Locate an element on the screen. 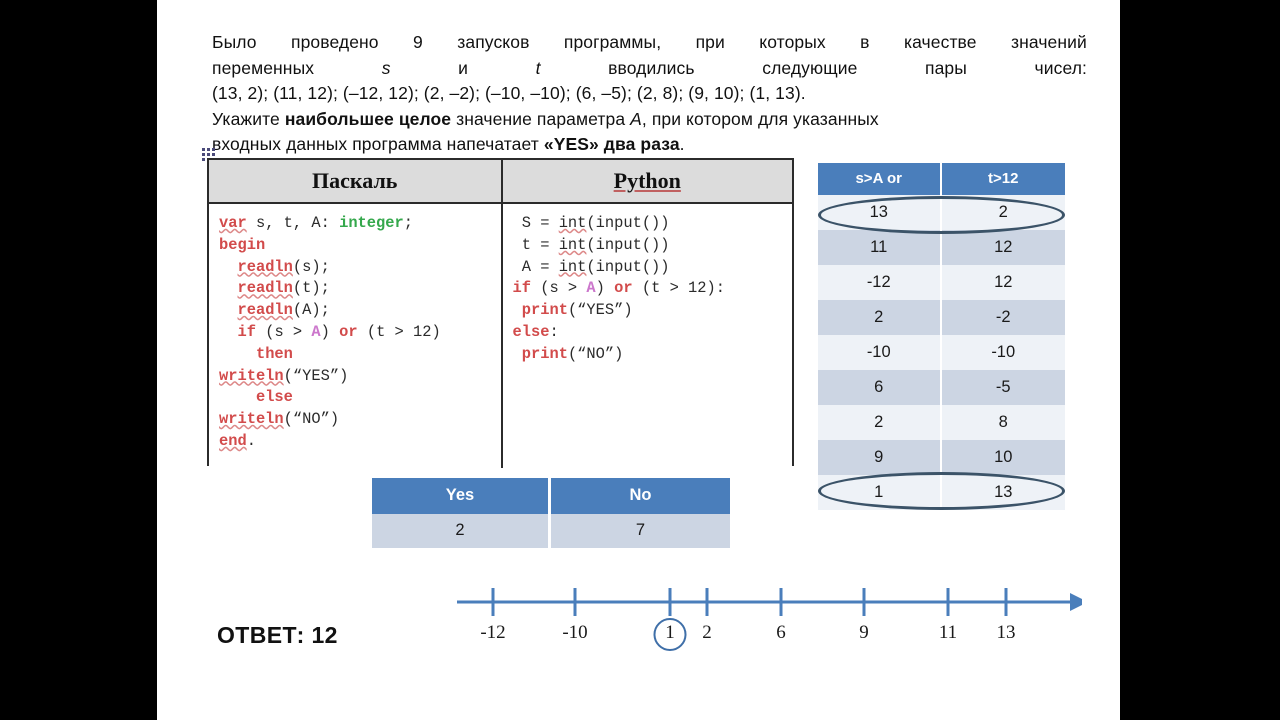  pairs-table-header-t12: t>12 is located at coordinates (1003, 179).